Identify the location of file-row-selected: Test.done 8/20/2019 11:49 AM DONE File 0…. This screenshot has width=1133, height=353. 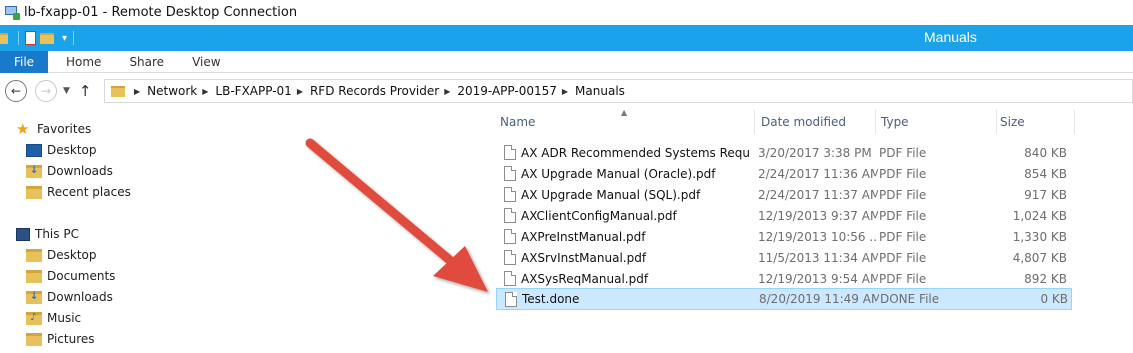
(784, 299).